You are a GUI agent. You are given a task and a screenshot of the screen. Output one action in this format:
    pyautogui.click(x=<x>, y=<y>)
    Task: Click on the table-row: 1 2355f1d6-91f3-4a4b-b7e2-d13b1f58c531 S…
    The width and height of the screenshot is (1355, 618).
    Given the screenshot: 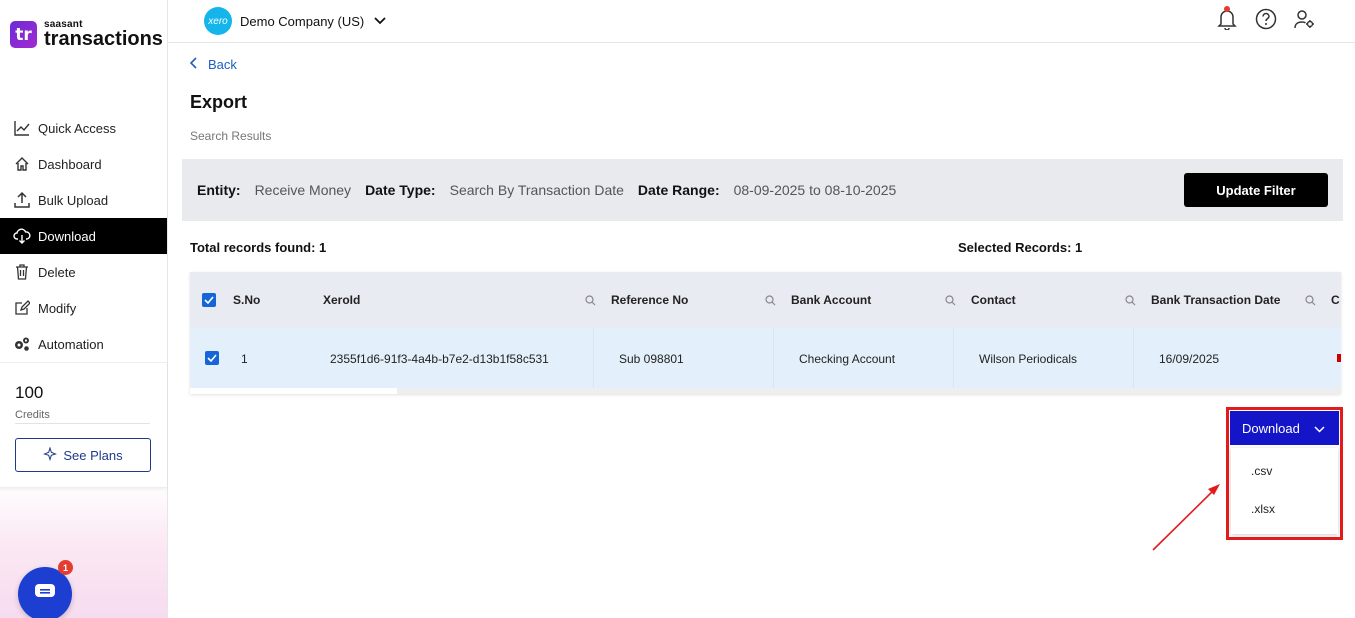 What is the action you would take?
    pyautogui.click(x=765, y=358)
    